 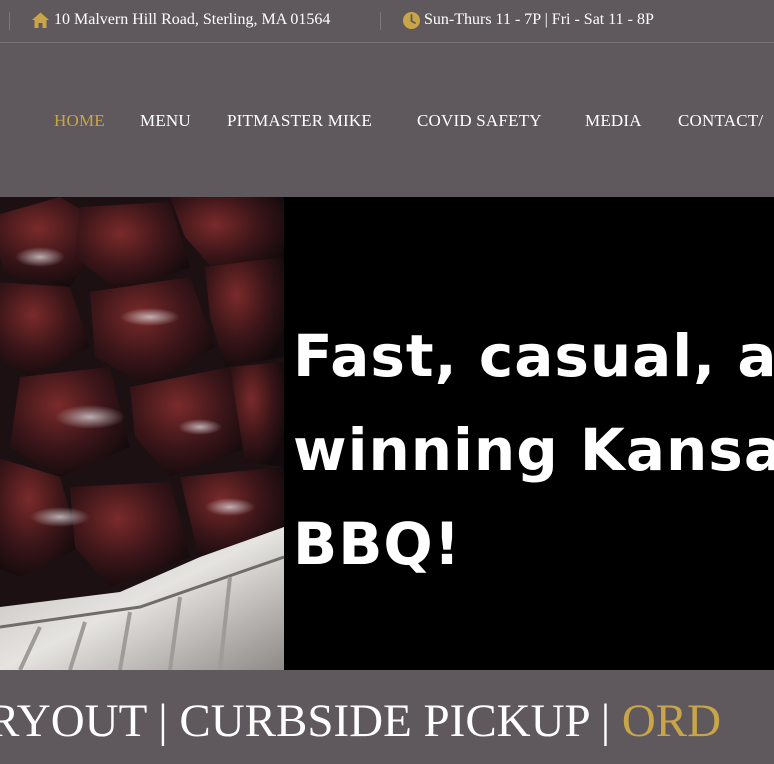 What do you see at coordinates (79, 121) in the screenshot?
I see `nav-home: HOME` at bounding box center [79, 121].